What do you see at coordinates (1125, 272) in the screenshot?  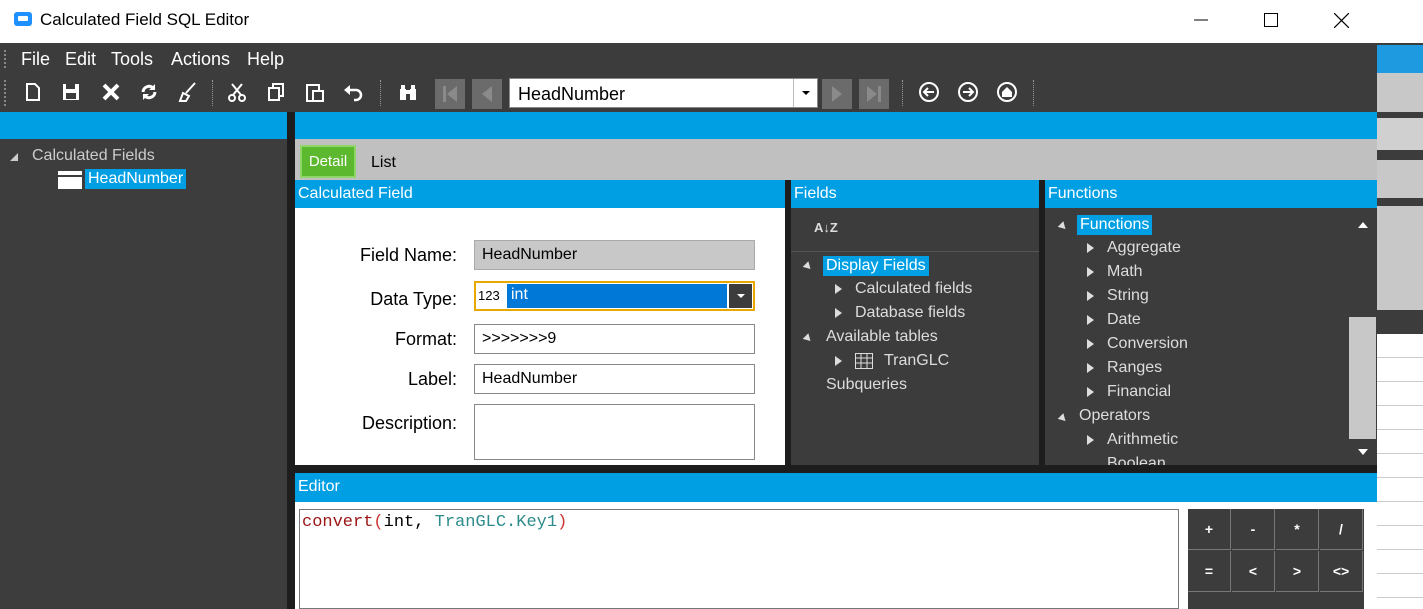 I see `function-math: Math` at bounding box center [1125, 272].